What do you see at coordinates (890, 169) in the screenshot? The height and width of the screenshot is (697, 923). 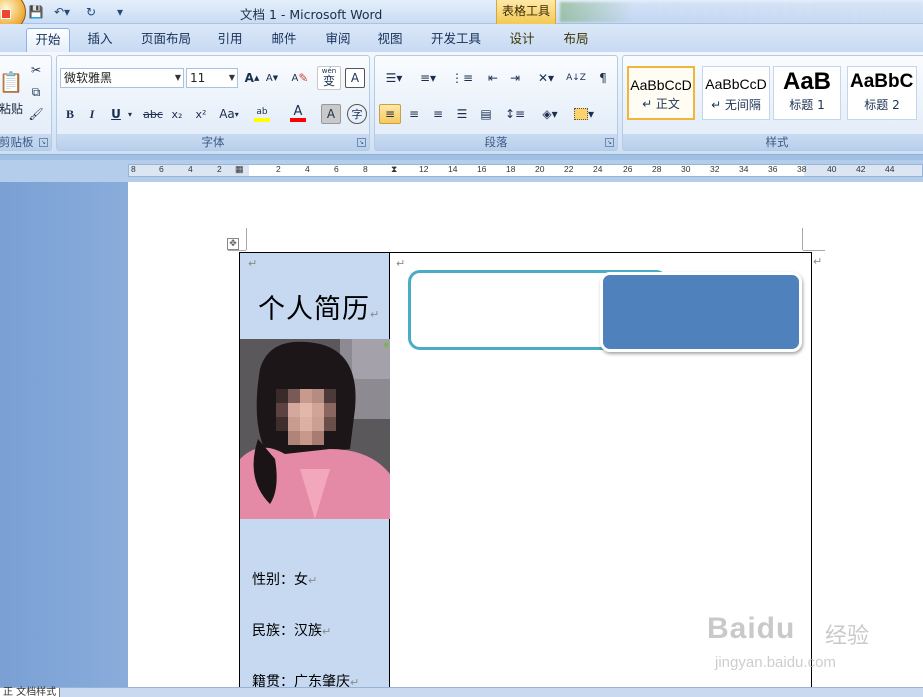 I see `ruler-number: 44` at bounding box center [890, 169].